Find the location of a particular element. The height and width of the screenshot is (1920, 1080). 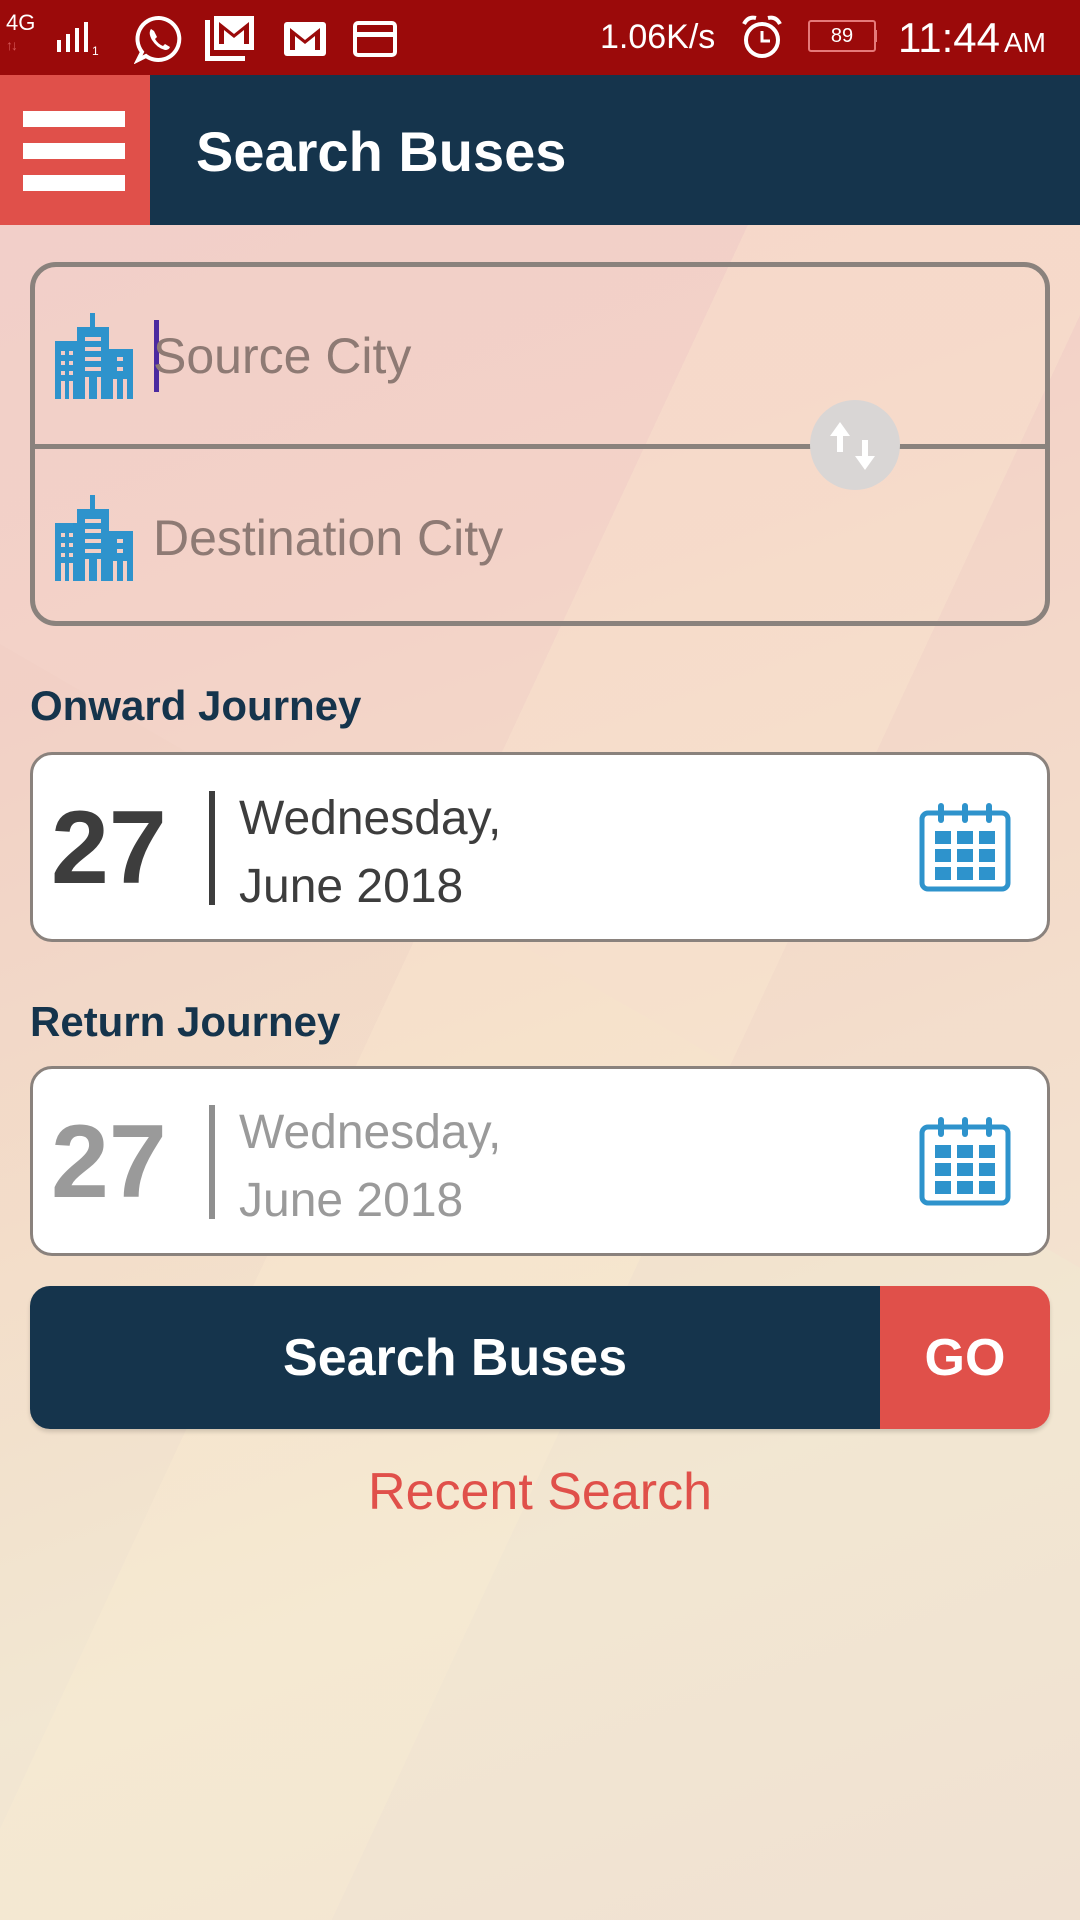

whatsapp-icon is located at coordinates (158, 39).